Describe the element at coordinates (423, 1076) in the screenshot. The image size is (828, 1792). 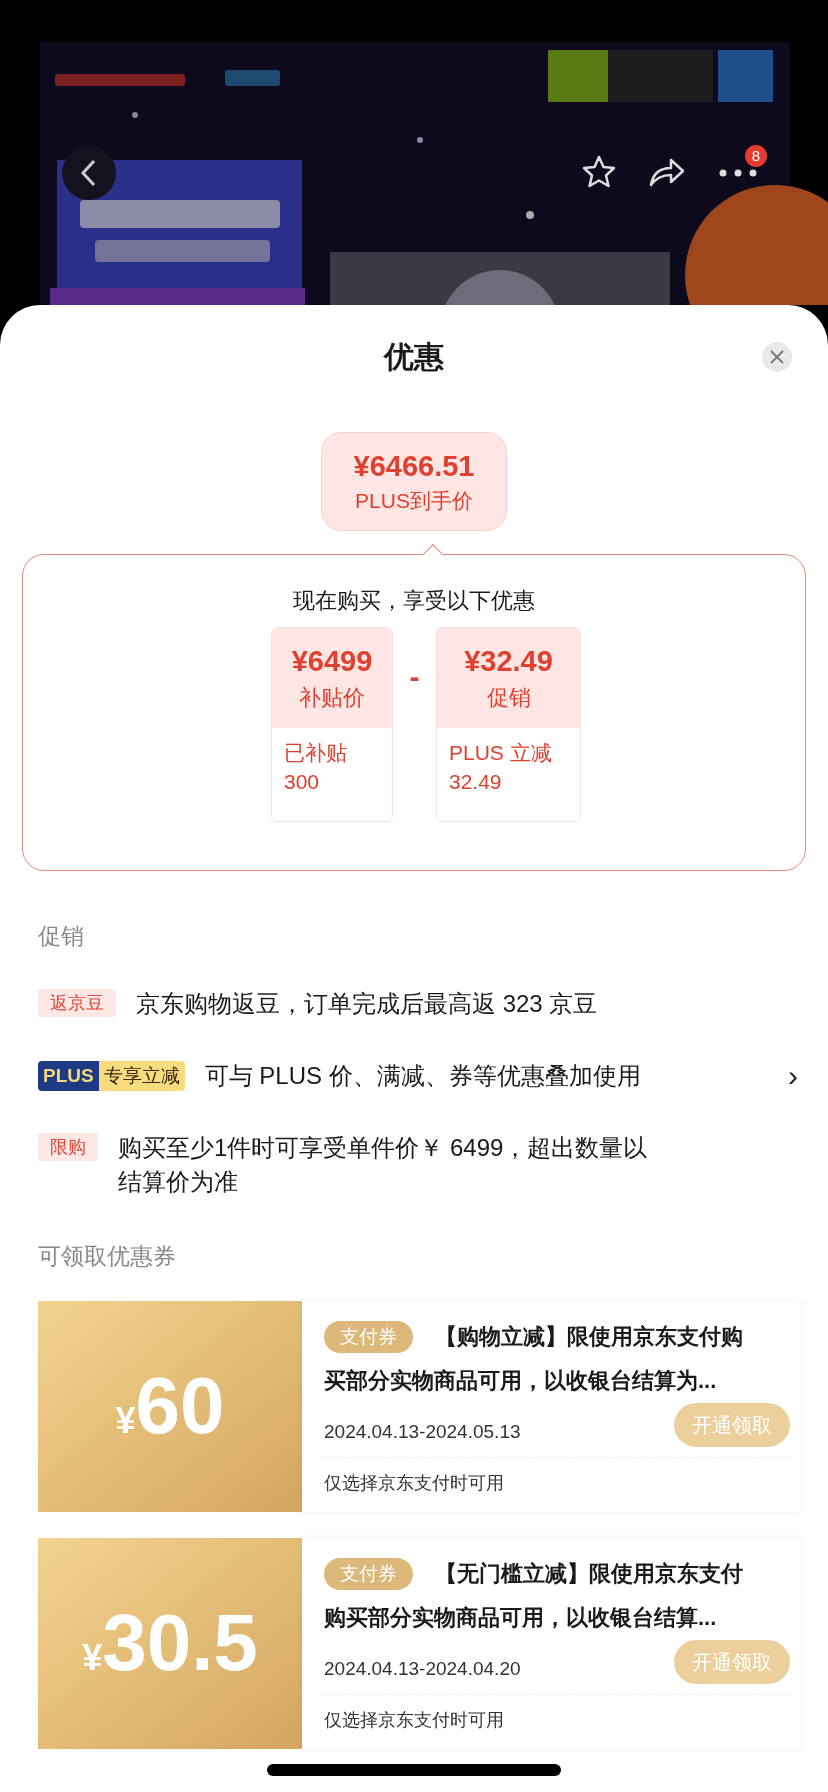
I see `promo-text: 可与 PLUS 价、满减、券等优惠叠加使用` at that location.